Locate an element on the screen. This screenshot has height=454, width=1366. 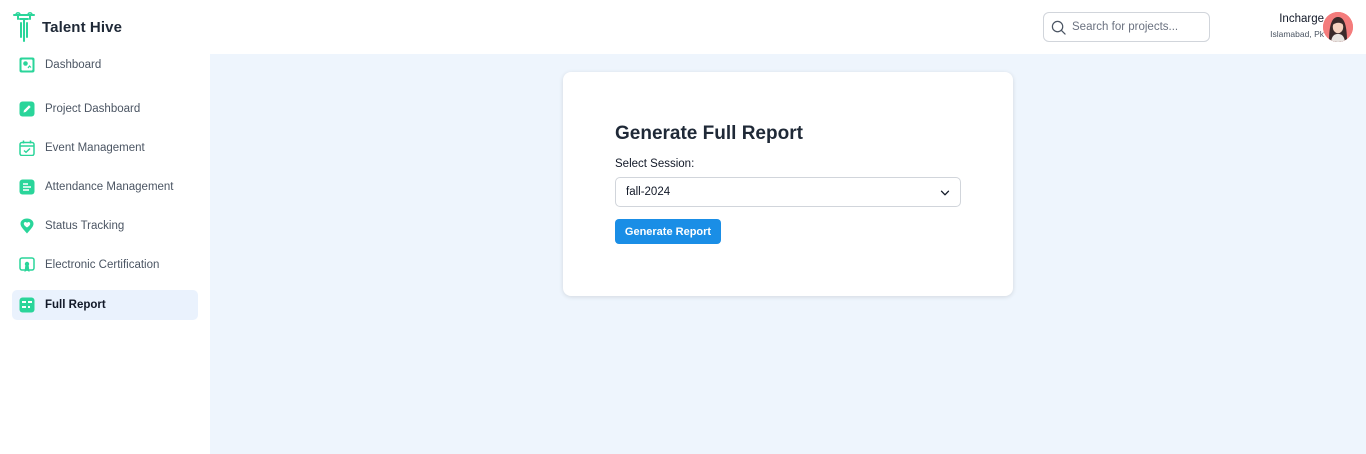
app-name: Talent Hive is located at coordinates (82, 27).